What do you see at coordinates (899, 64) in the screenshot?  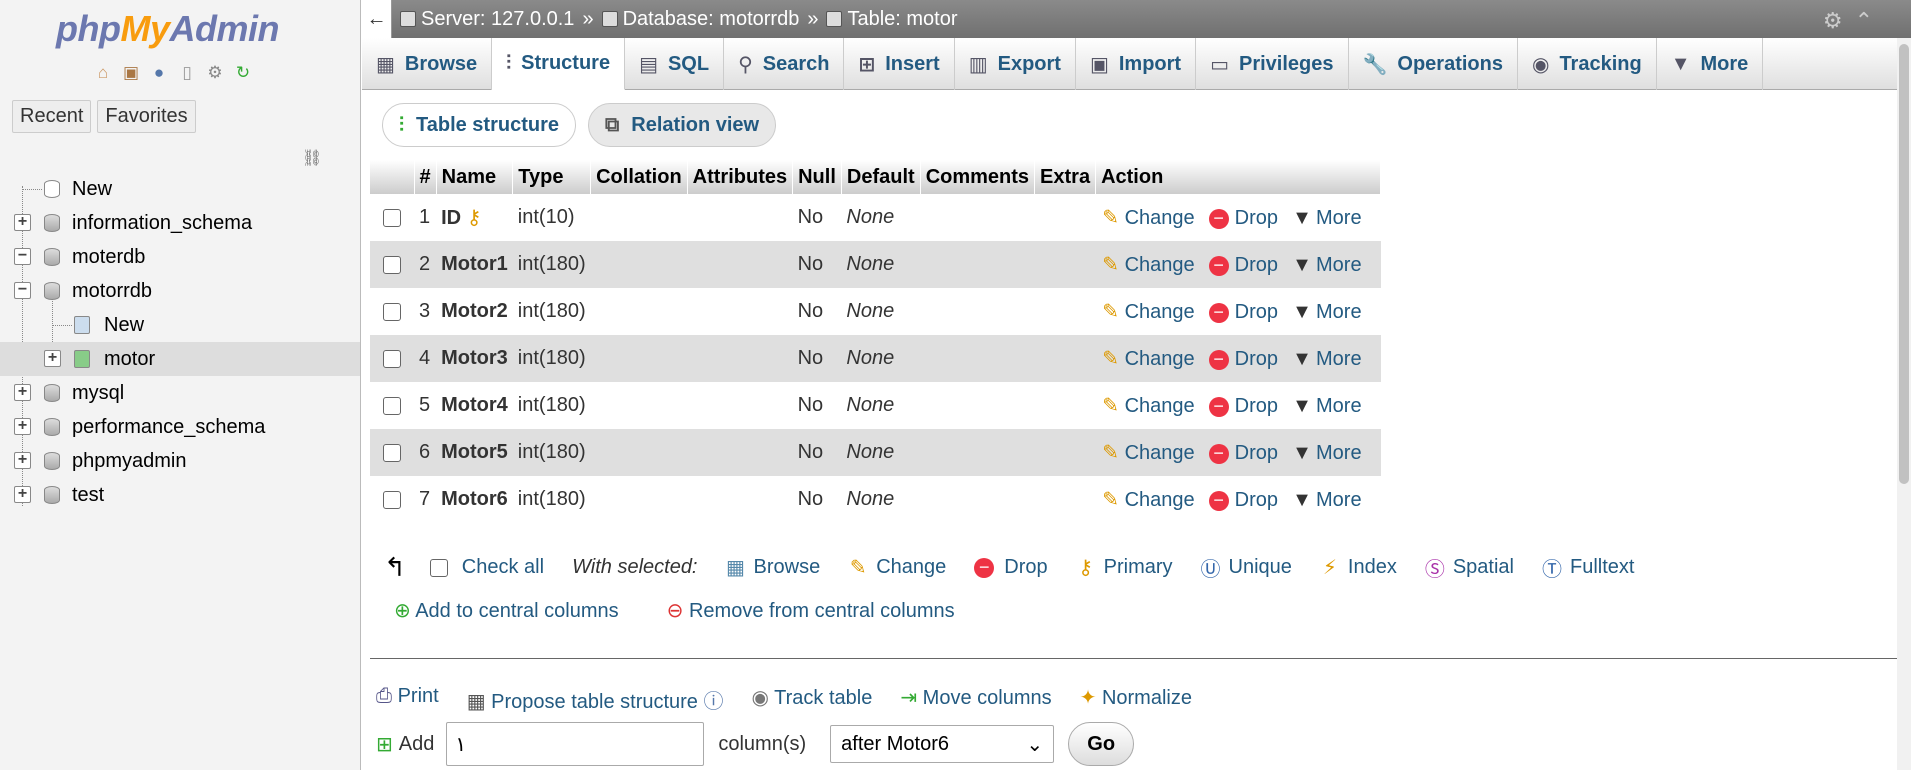 I see `tab-insert: ⊞ Insert` at bounding box center [899, 64].